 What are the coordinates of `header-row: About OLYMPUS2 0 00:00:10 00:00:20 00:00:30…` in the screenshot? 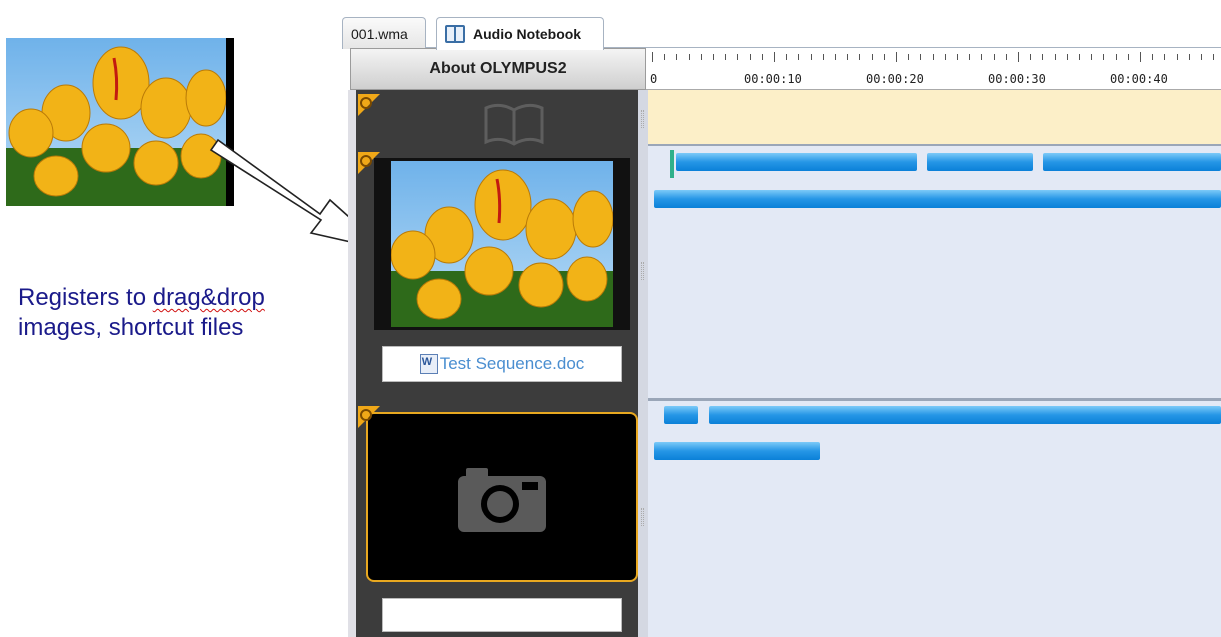 It's located at (784, 69).